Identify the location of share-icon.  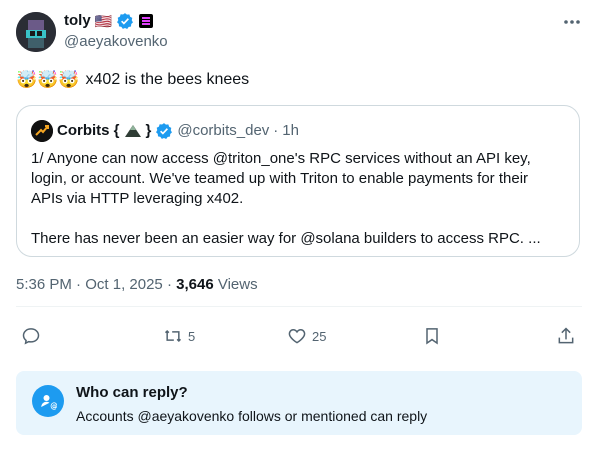
(566, 336).